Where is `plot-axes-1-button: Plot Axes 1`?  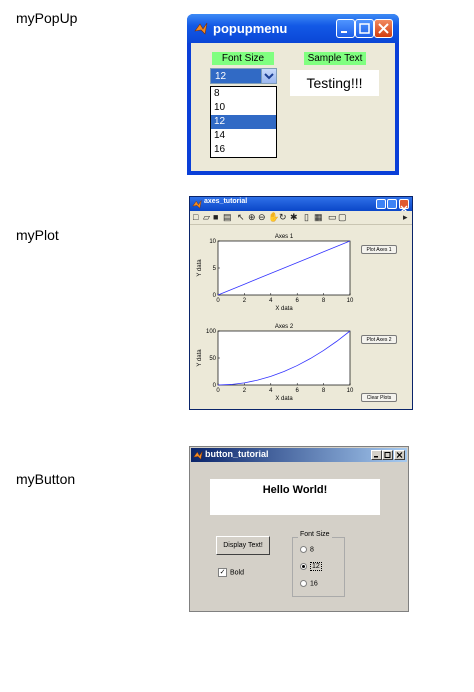 plot-axes-1-button: Plot Axes 1 is located at coordinates (379, 249).